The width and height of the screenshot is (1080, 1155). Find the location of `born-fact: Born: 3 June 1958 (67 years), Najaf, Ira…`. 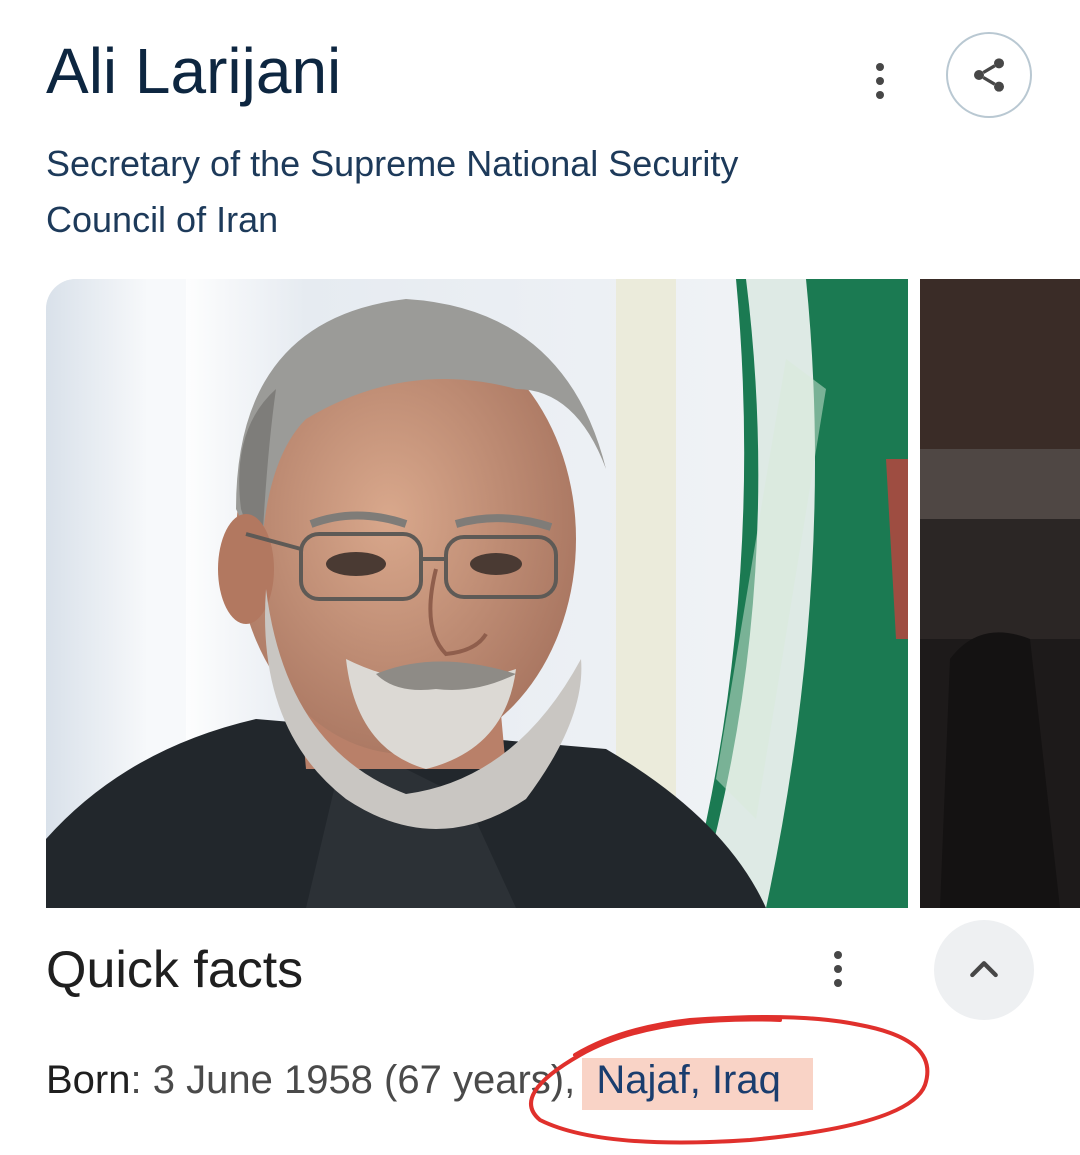

born-fact: Born: 3 June 1958 (67 years), Najaf, Ira… is located at coordinates (429, 1084).